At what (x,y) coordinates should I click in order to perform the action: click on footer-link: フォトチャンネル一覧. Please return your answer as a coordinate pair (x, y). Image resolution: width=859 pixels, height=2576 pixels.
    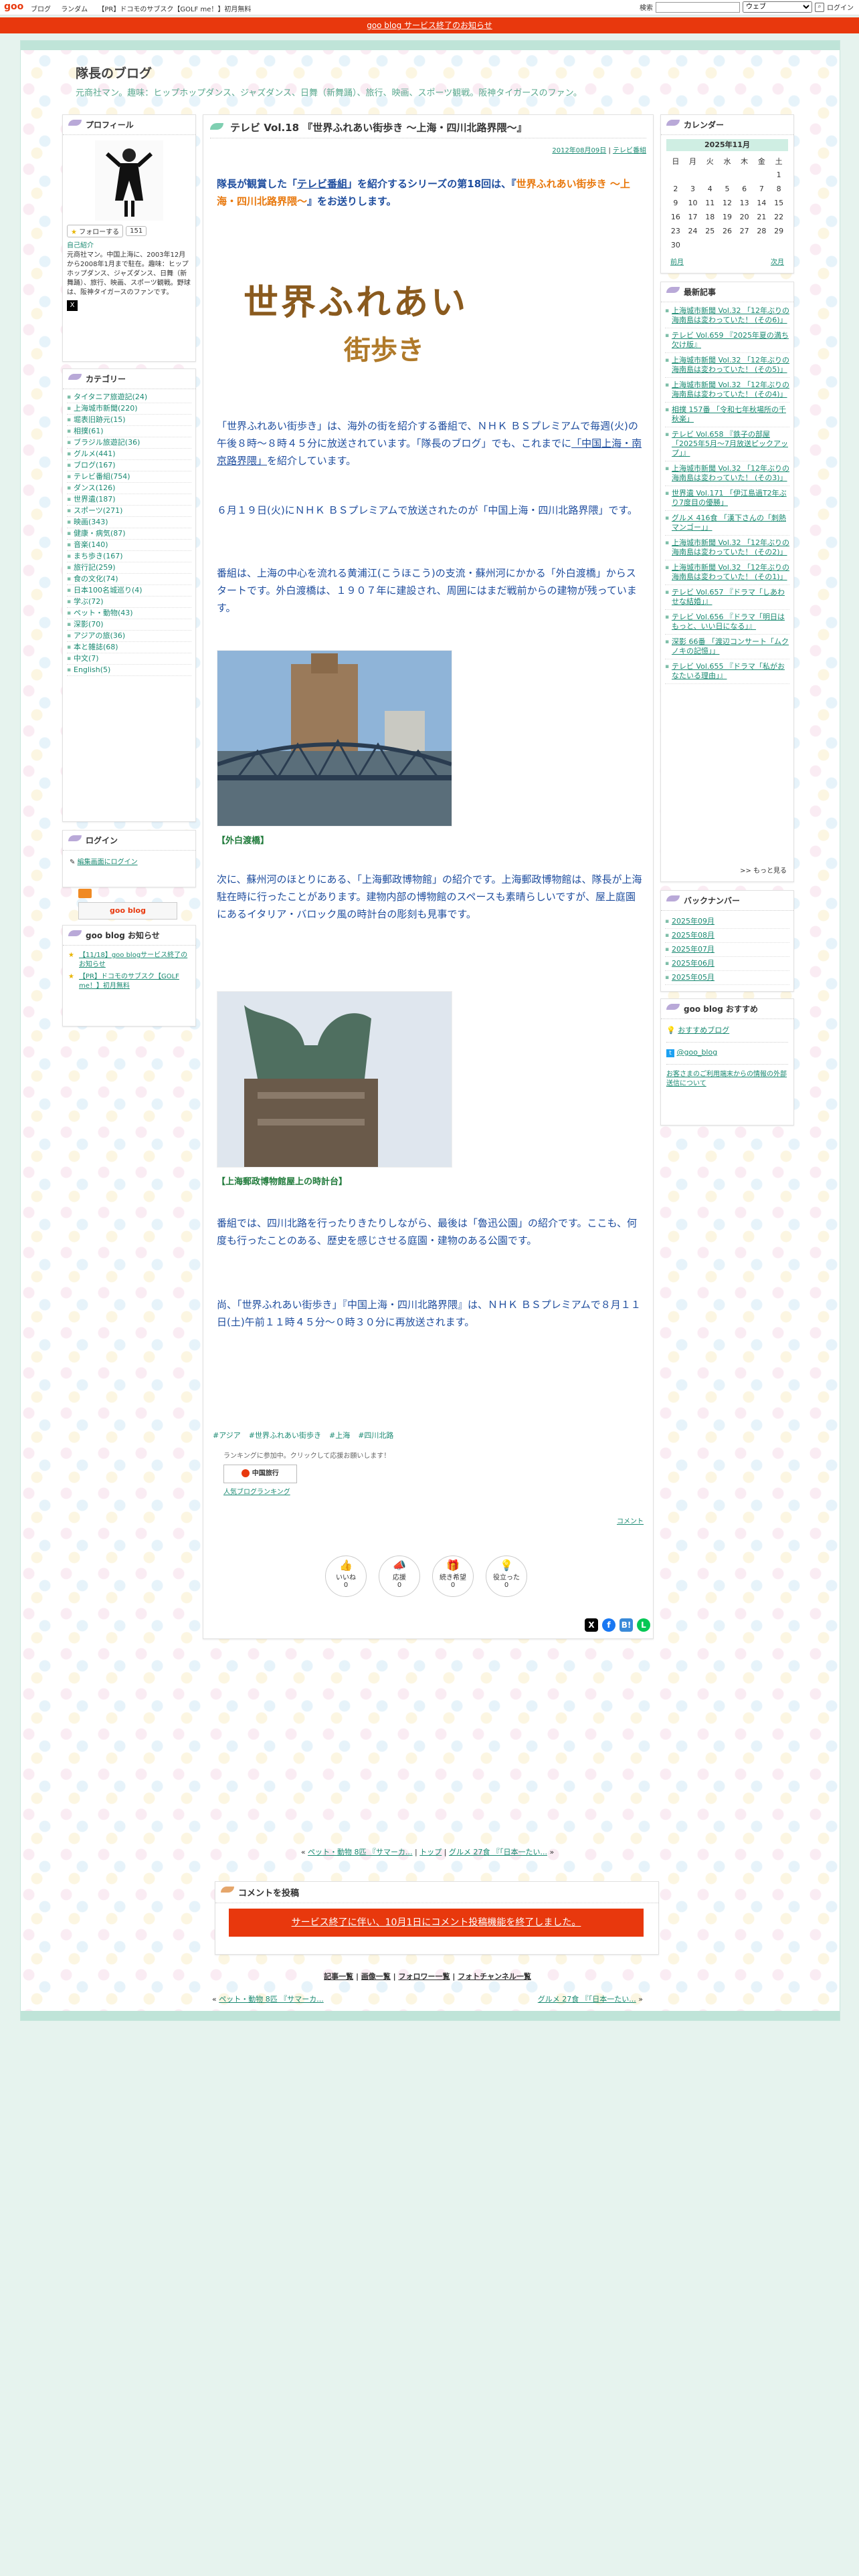
    Looking at the image, I should click on (494, 1976).